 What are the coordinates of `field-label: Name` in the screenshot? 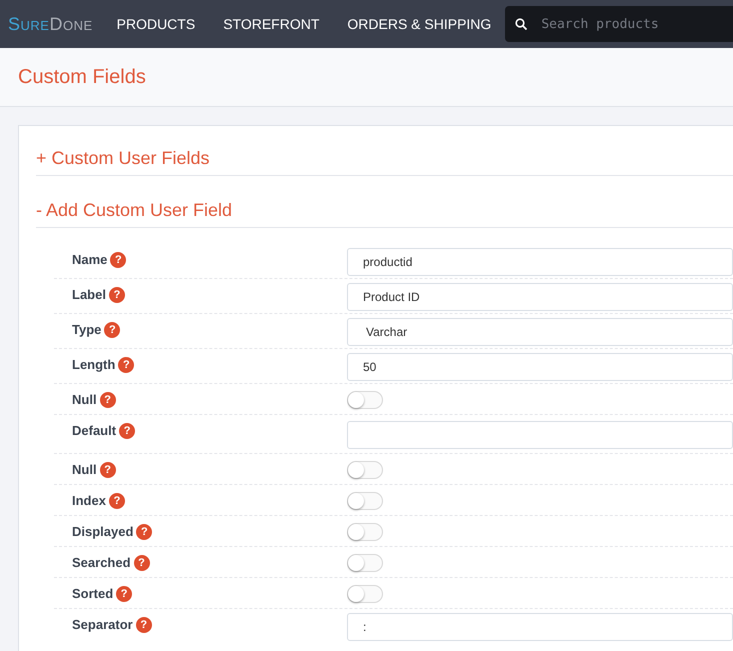 It's located at (90, 259).